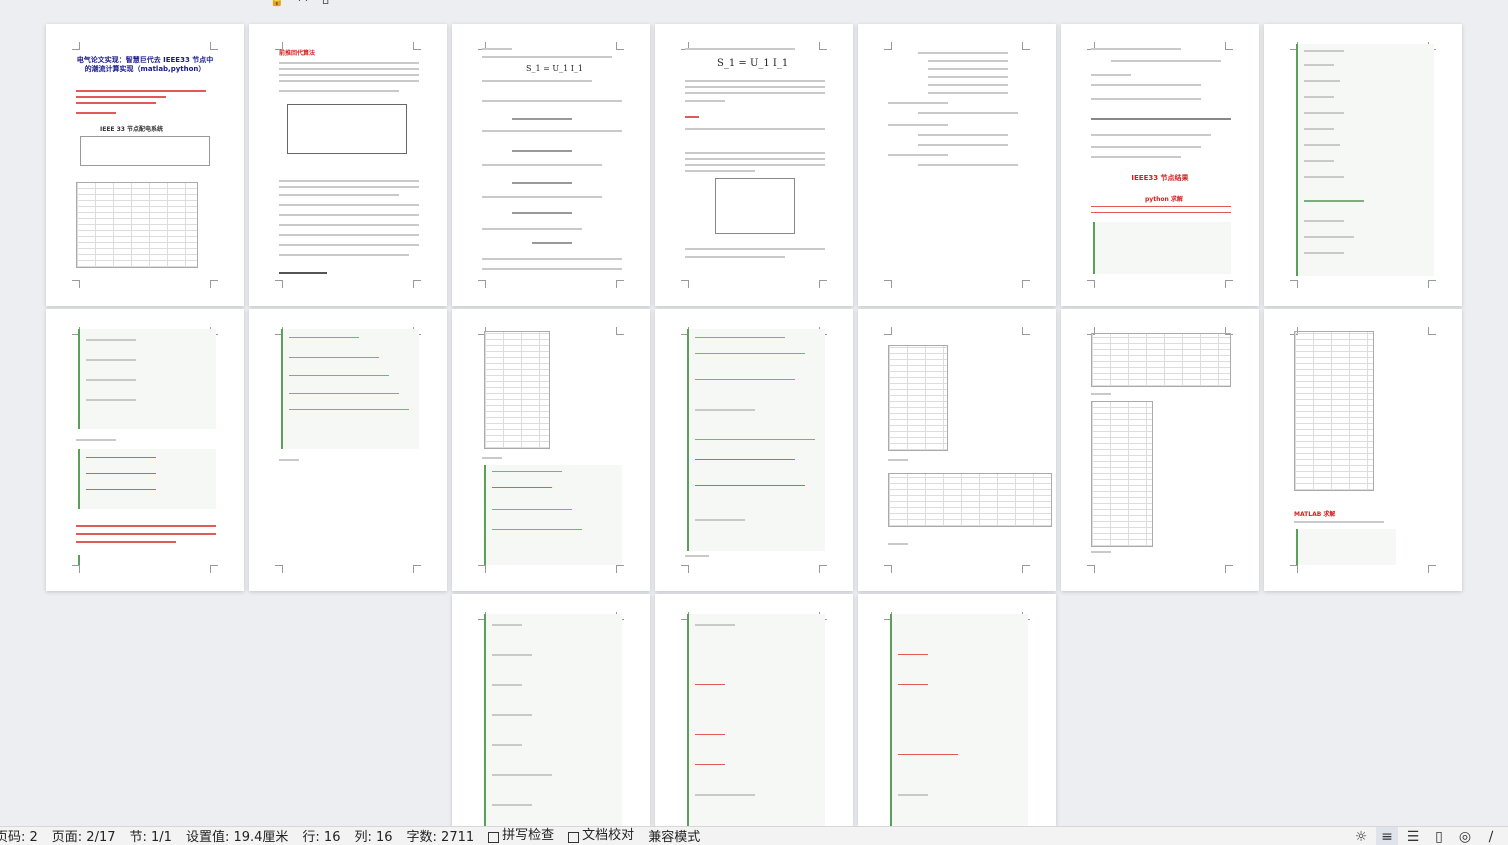 The width and height of the screenshot is (1508, 845). I want to click on checkbox-icon, so click(494, 837).